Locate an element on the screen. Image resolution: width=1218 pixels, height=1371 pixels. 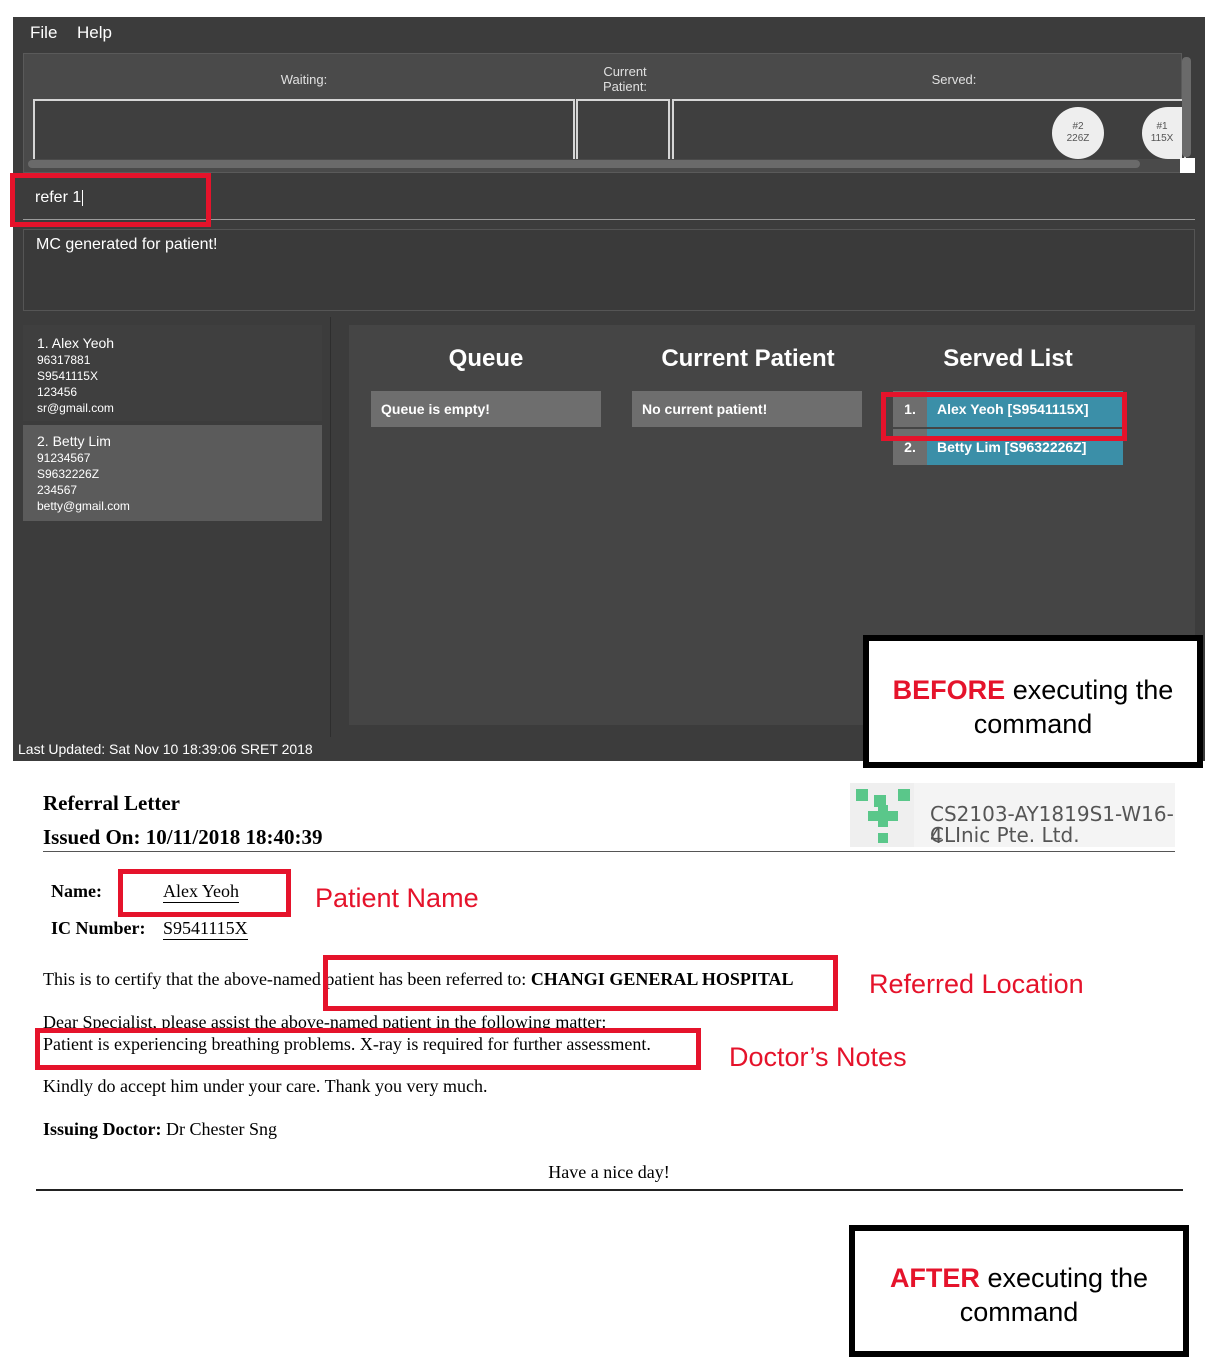
served-token: #2 226Z is located at coordinates (1078, 133).